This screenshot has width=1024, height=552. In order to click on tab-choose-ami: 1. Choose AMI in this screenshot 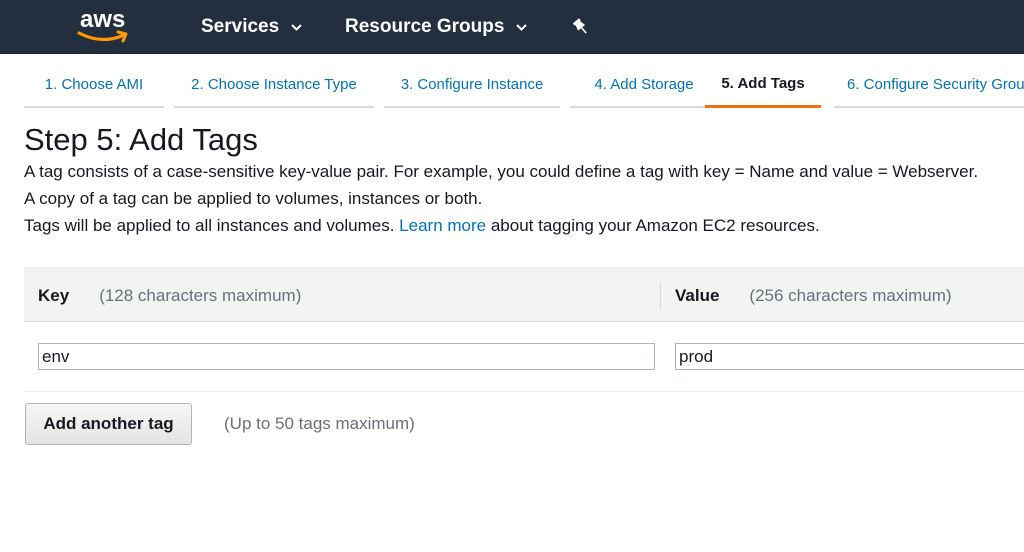, I will do `click(94, 85)`.